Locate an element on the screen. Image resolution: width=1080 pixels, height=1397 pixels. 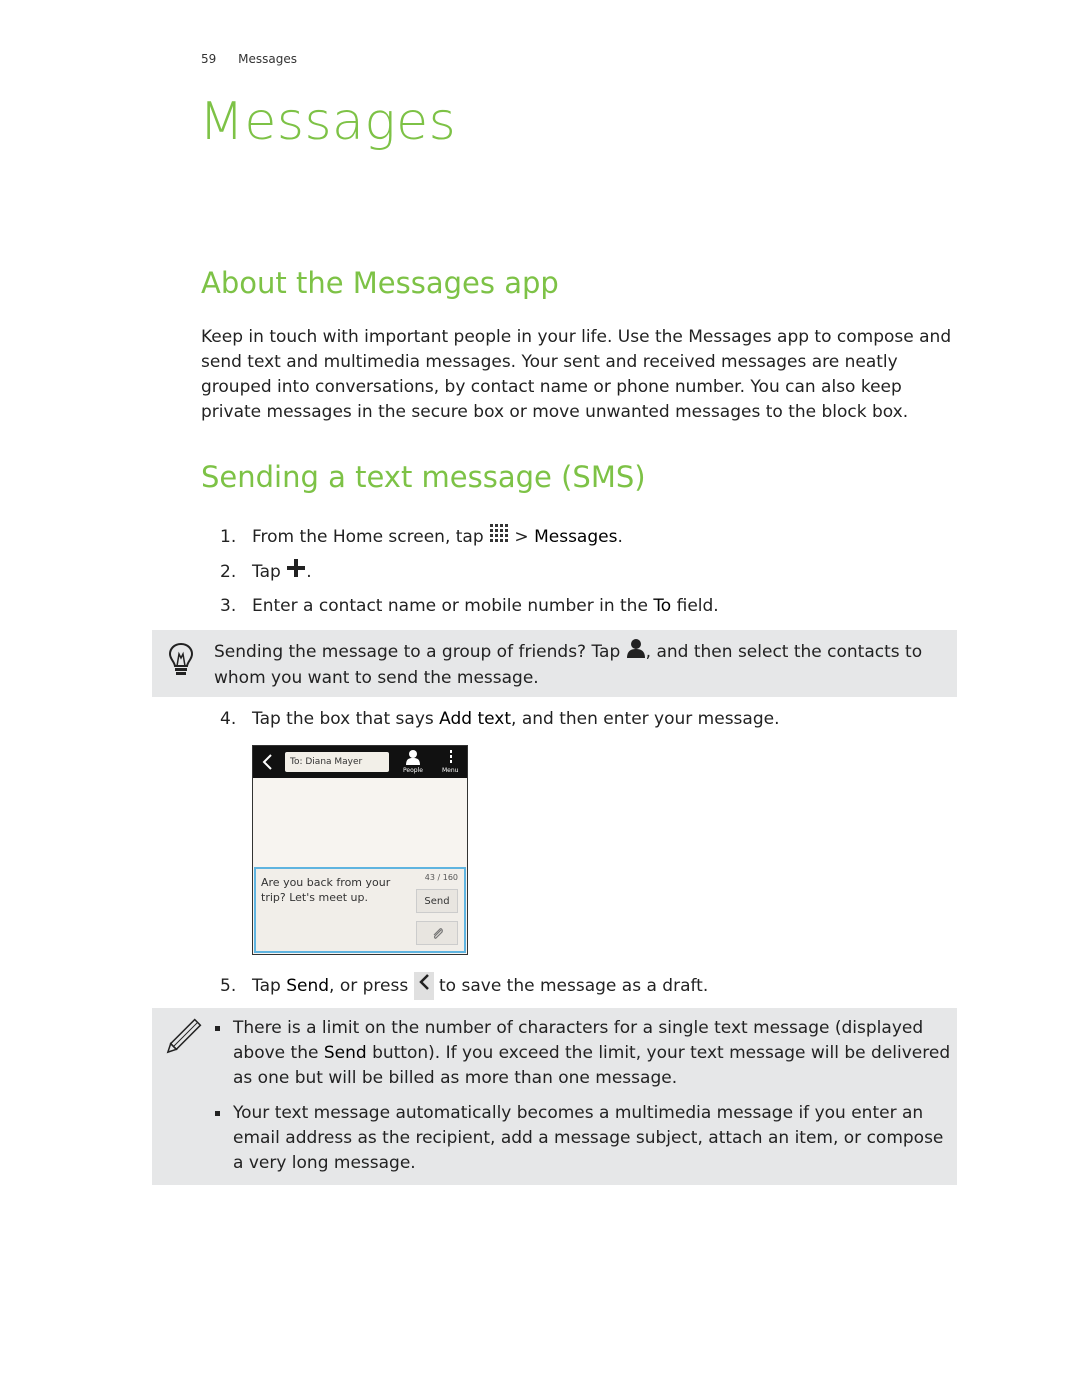
pencil-icon is located at coordinates (182, 1040).